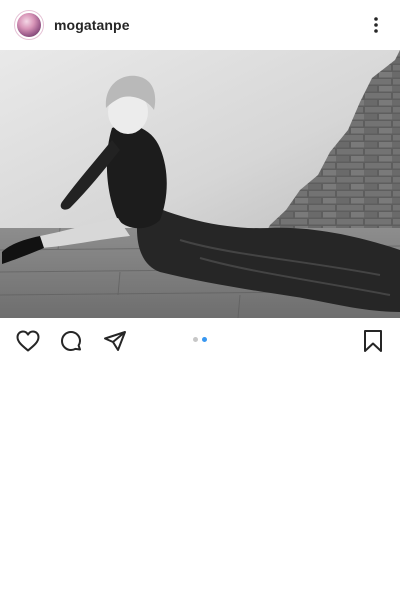 The height and width of the screenshot is (600, 400). I want to click on save-button, so click(373, 341).